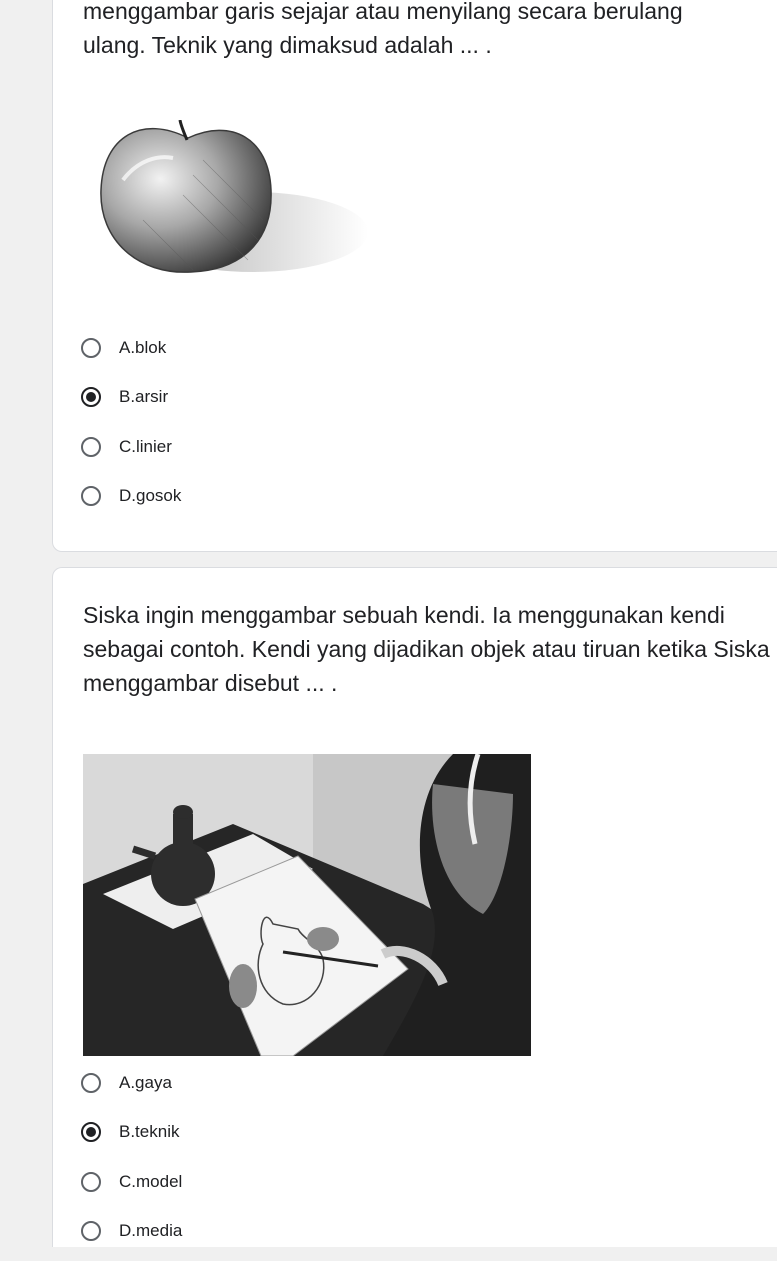 Image resolution: width=777 pixels, height=1261 pixels. I want to click on apple-pencil-drawing-icon, so click(234, 196).